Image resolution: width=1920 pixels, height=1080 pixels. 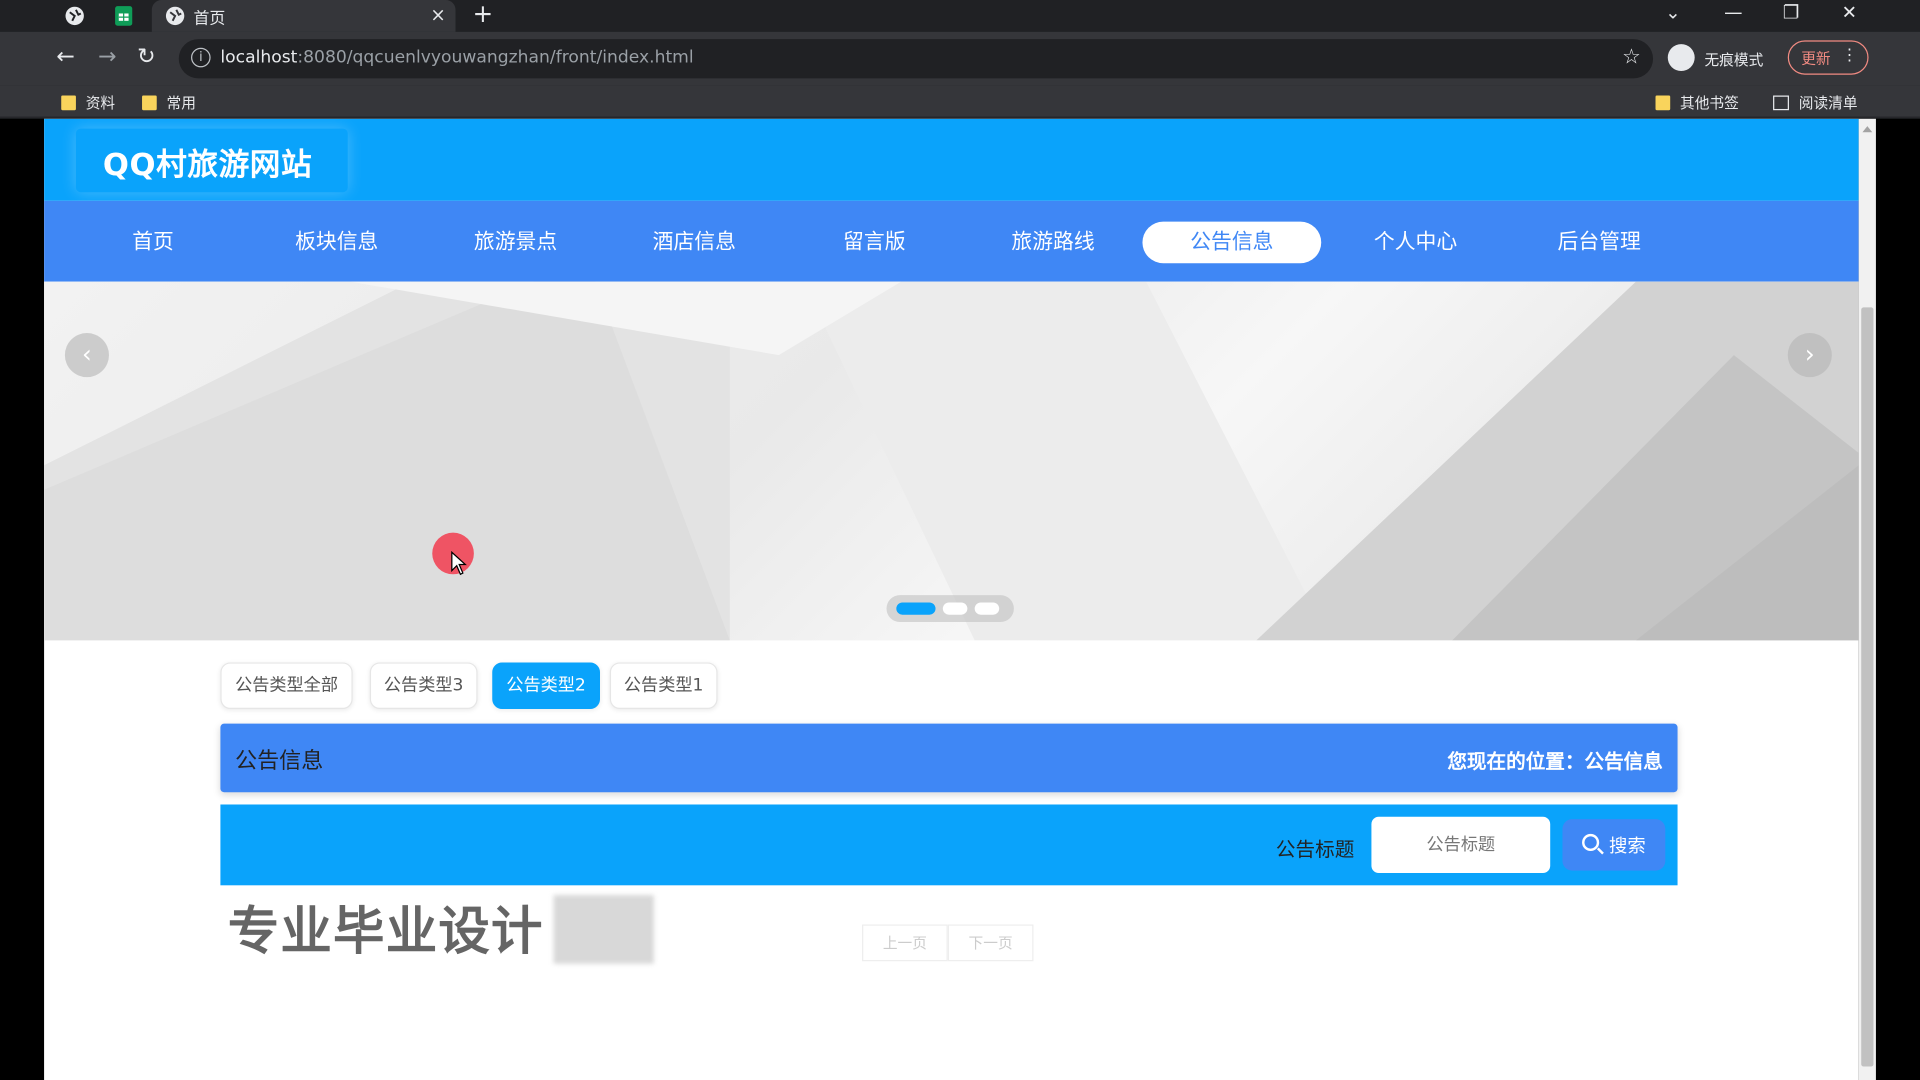 What do you see at coordinates (603, 929) in the screenshot?
I see `blurred-region` at bounding box center [603, 929].